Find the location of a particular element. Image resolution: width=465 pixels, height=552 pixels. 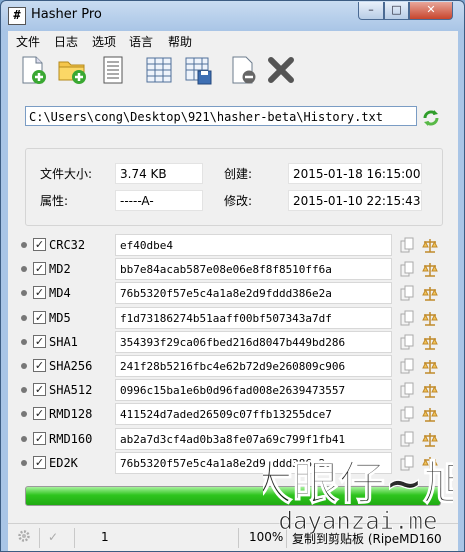

grid-save-button is located at coordinates (198, 70).